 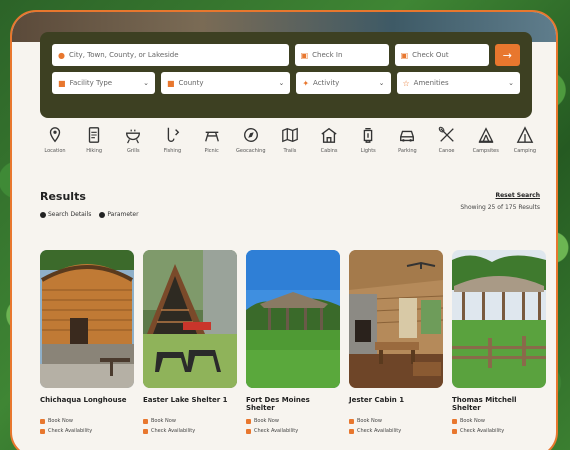 I want to click on facility-type-label: Facility Type, so click(x=91, y=83).